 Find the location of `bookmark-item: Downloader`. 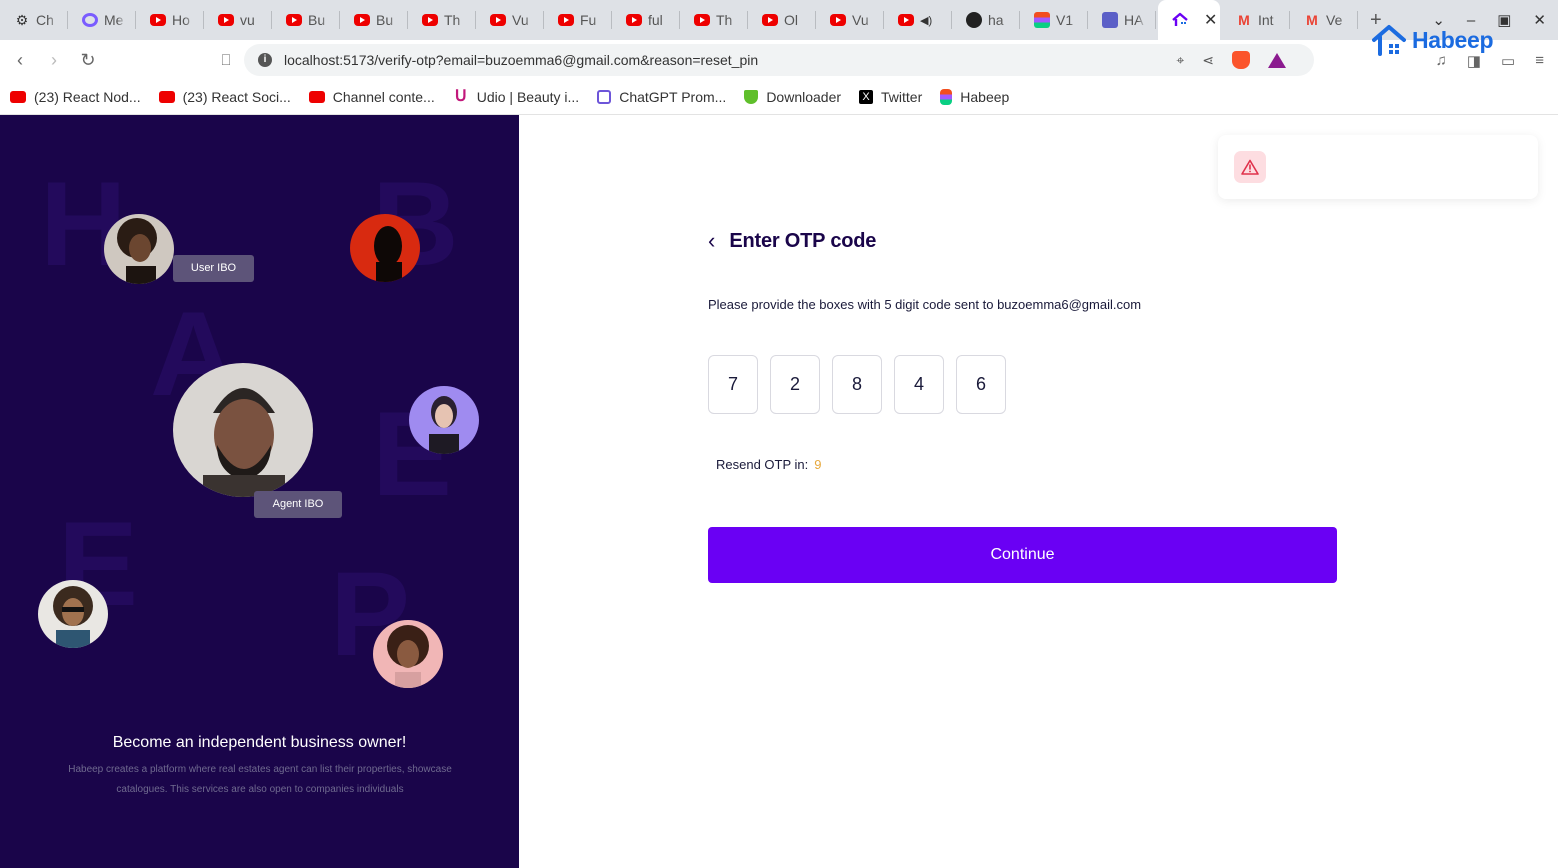

bookmark-item: Downloader is located at coordinates (792, 97).